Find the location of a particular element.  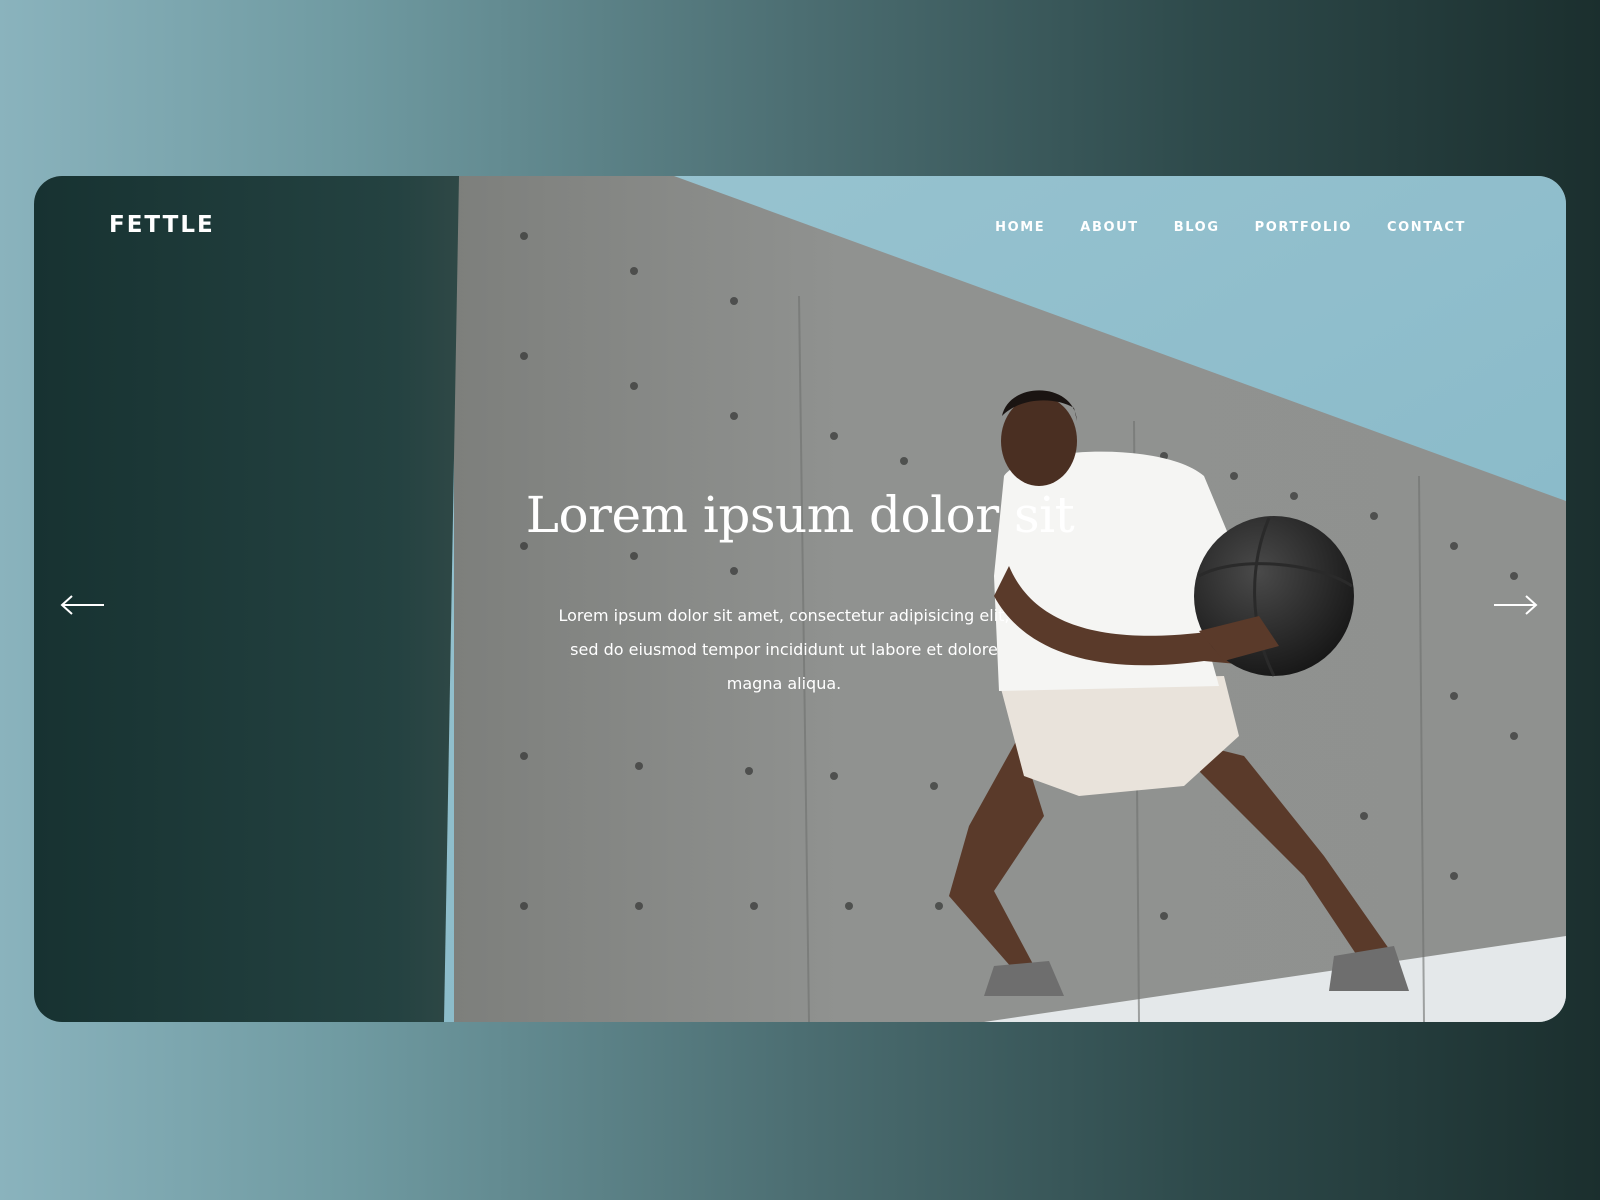

nav-item-contact: CONTACT is located at coordinates (1426, 227).